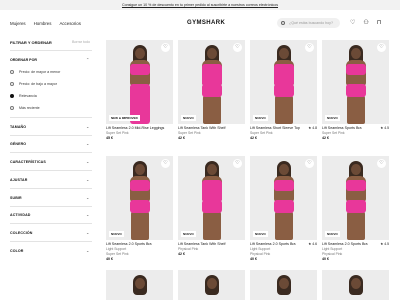 The width and height of the screenshot is (400, 300). Describe the element at coordinates (18, 144) in the screenshot. I see `filter-section-gender: GÉNERO` at that location.